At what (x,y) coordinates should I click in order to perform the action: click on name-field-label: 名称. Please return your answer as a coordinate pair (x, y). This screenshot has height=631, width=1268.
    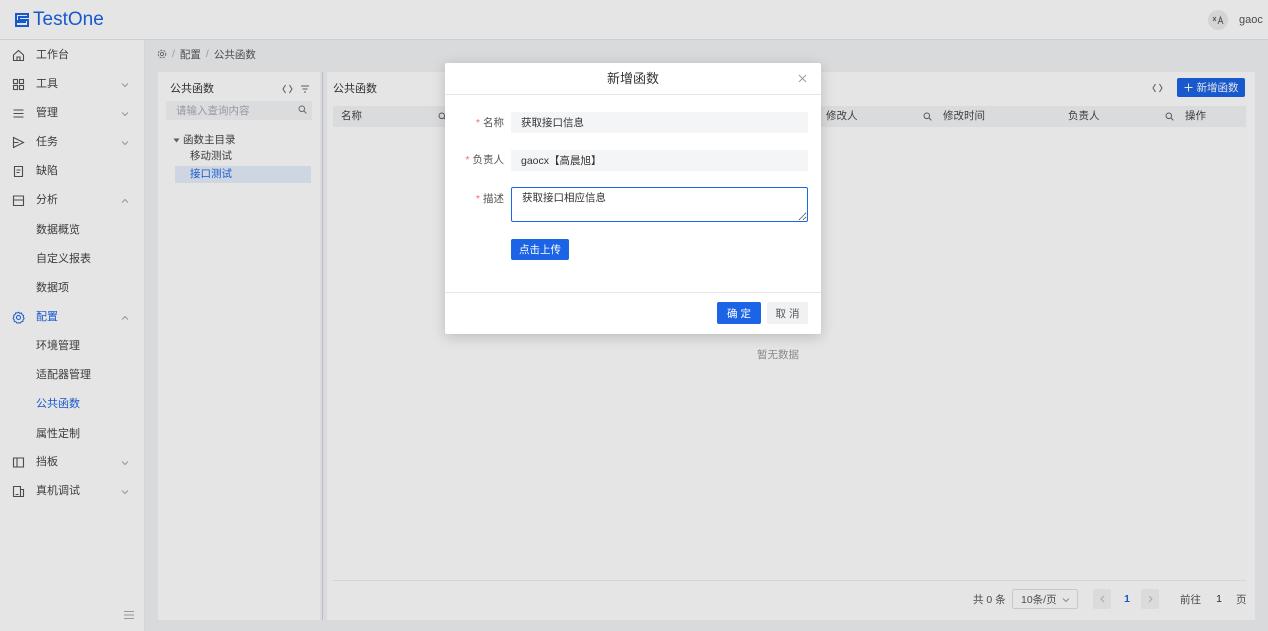
    Looking at the image, I should click on (474, 123).